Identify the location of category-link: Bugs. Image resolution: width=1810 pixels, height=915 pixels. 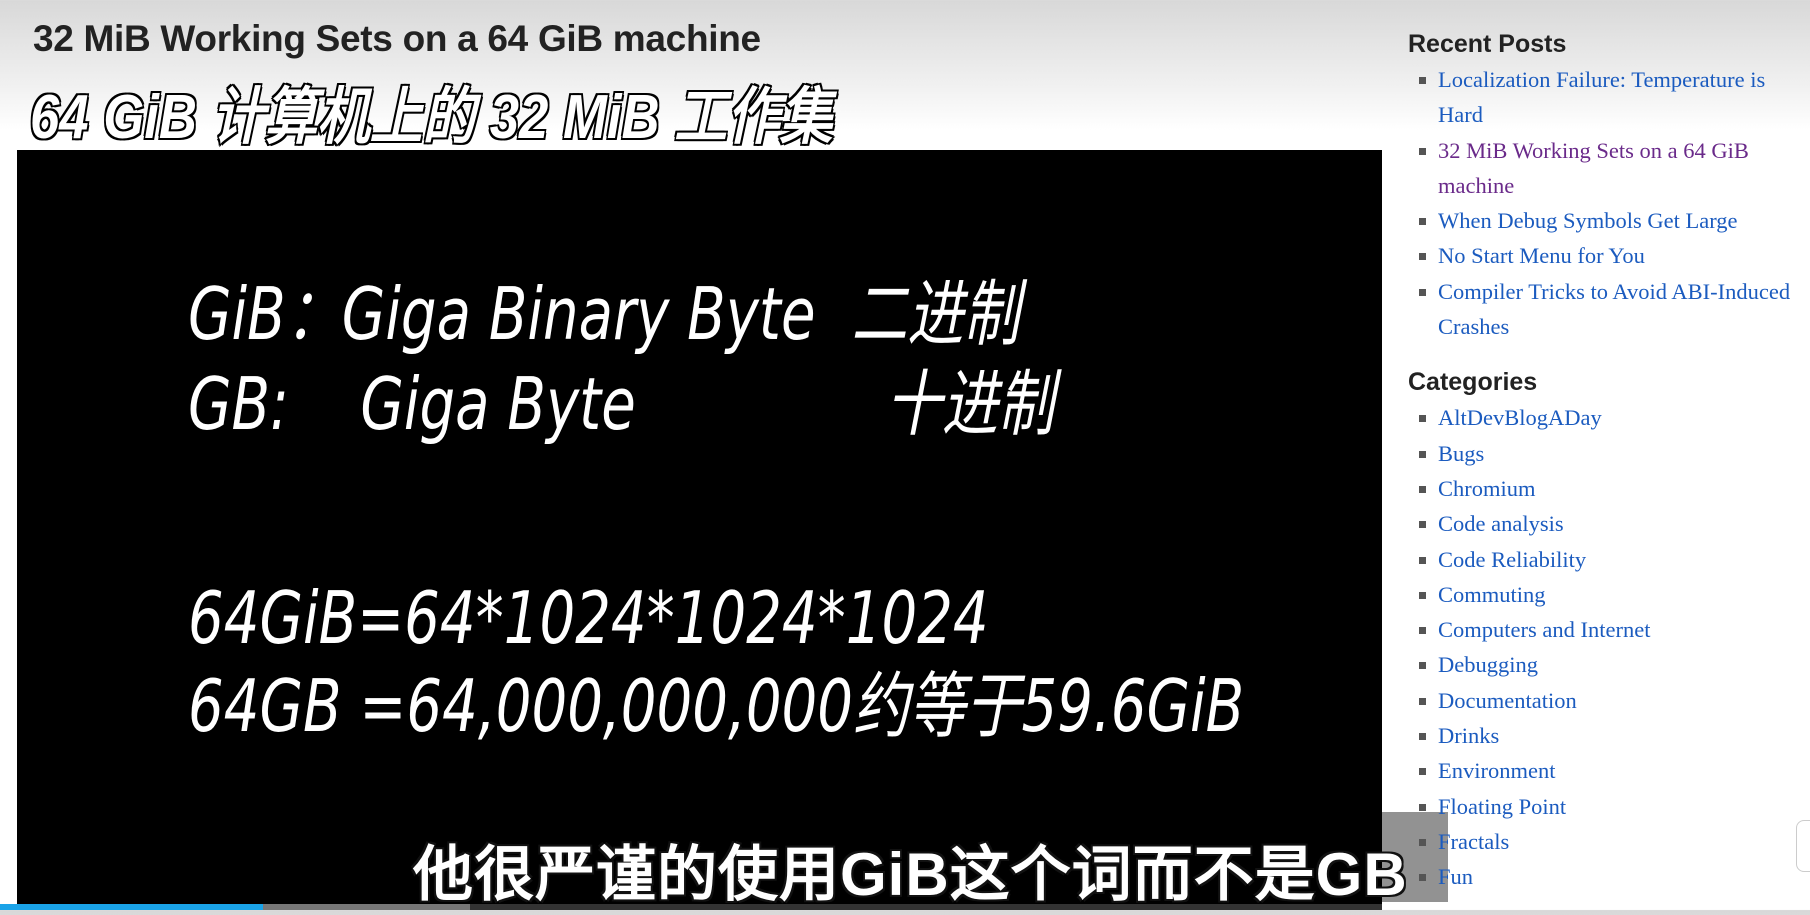
(1608, 453).